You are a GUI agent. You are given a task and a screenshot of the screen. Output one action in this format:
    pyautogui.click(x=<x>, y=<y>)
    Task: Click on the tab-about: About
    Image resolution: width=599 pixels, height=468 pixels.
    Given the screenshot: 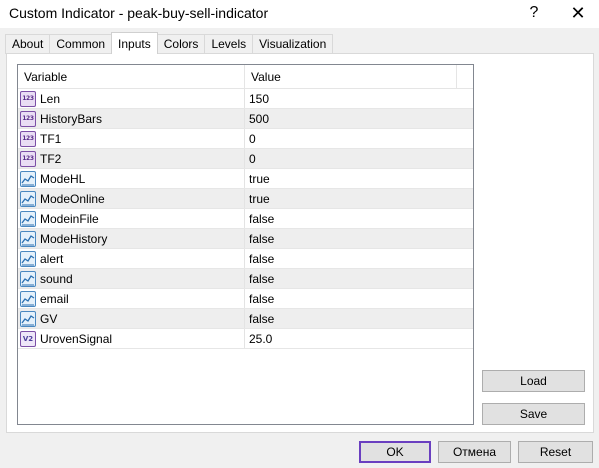 What is the action you would take?
    pyautogui.click(x=28, y=44)
    